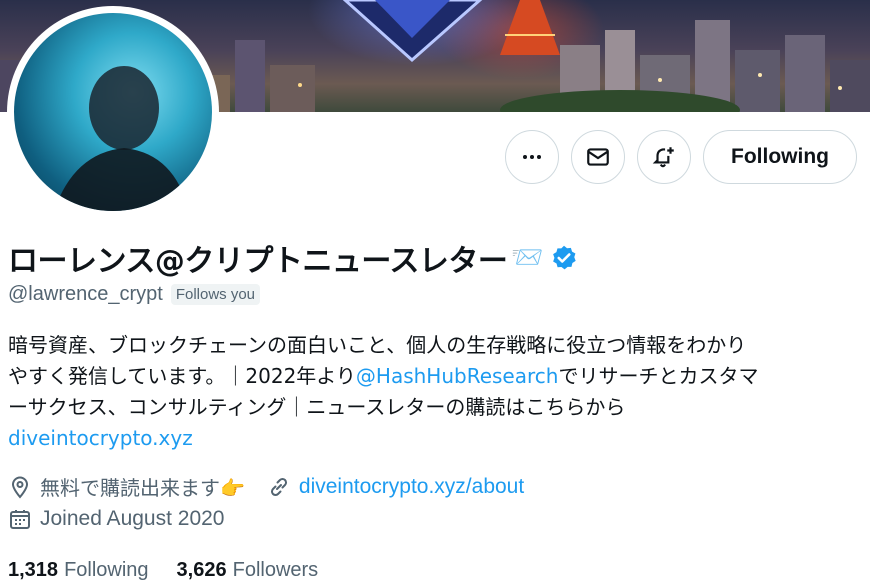 The image size is (870, 583). Describe the element at coordinates (85, 293) in the screenshot. I see `handle: @lawrence_crypt` at that location.